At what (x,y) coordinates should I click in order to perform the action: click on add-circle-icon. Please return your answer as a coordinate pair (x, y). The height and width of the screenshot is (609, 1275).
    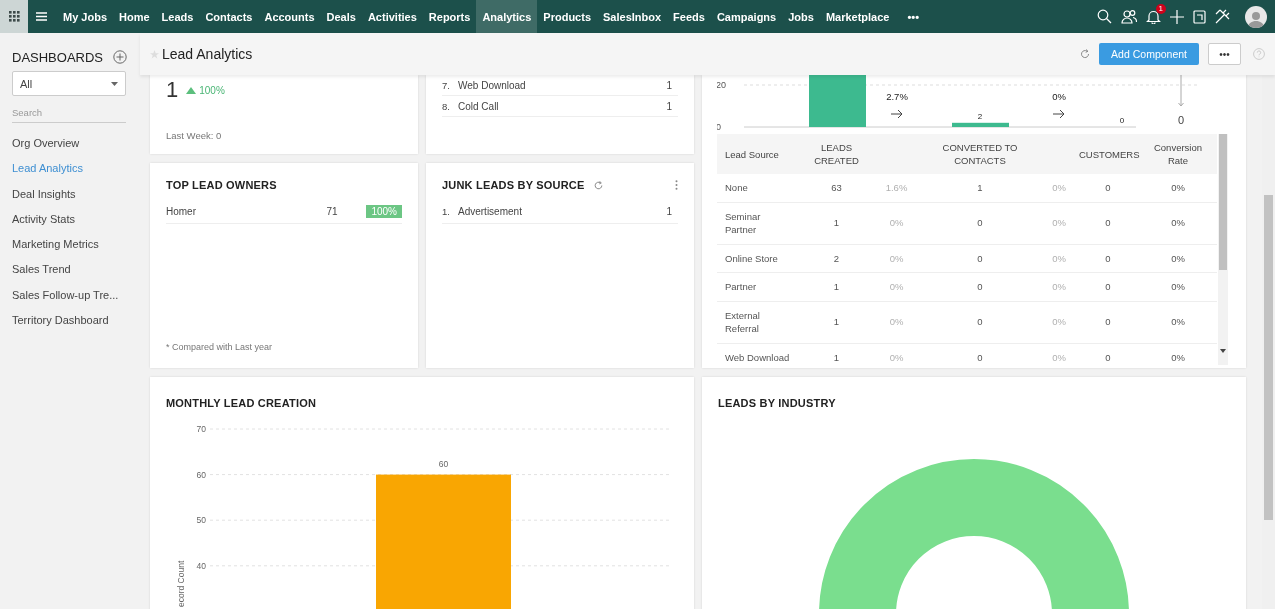
    Looking at the image, I should click on (120, 57).